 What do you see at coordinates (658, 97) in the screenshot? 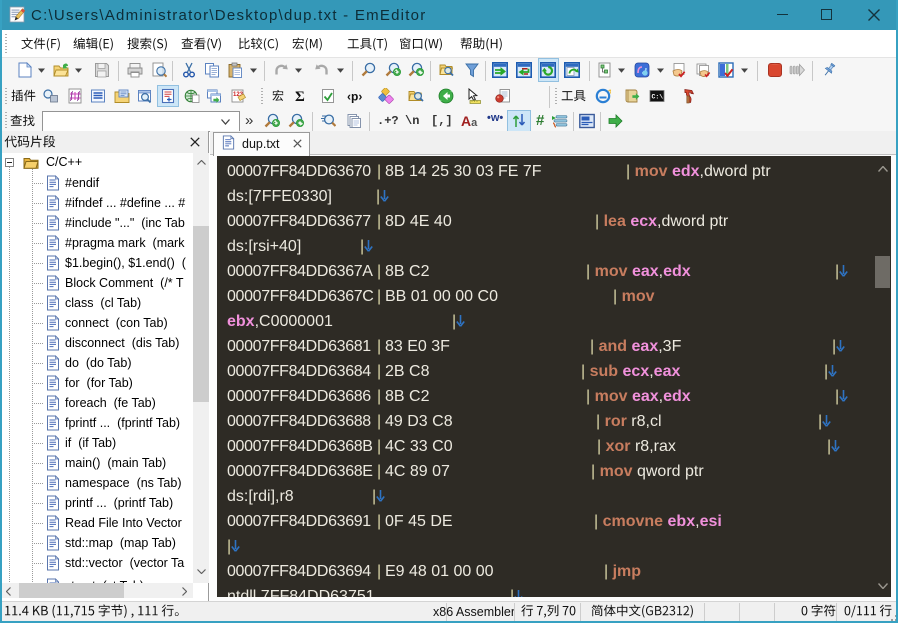
I see `svg-text: C:\` at bounding box center [658, 97].